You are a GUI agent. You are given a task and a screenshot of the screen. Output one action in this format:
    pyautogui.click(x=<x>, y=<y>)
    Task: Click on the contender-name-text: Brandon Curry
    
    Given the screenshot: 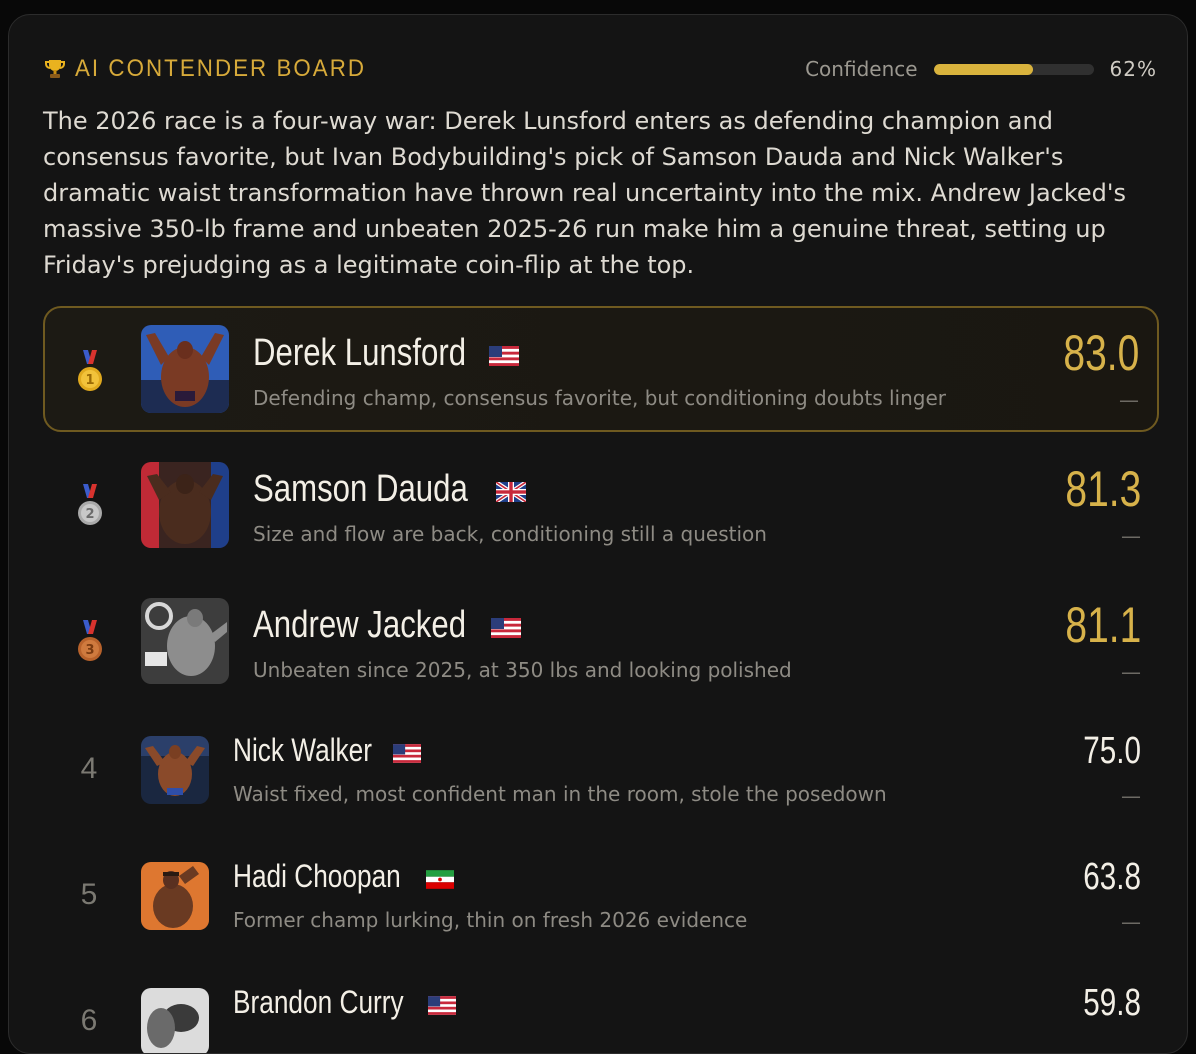 What is the action you would take?
    pyautogui.click(x=318, y=1002)
    